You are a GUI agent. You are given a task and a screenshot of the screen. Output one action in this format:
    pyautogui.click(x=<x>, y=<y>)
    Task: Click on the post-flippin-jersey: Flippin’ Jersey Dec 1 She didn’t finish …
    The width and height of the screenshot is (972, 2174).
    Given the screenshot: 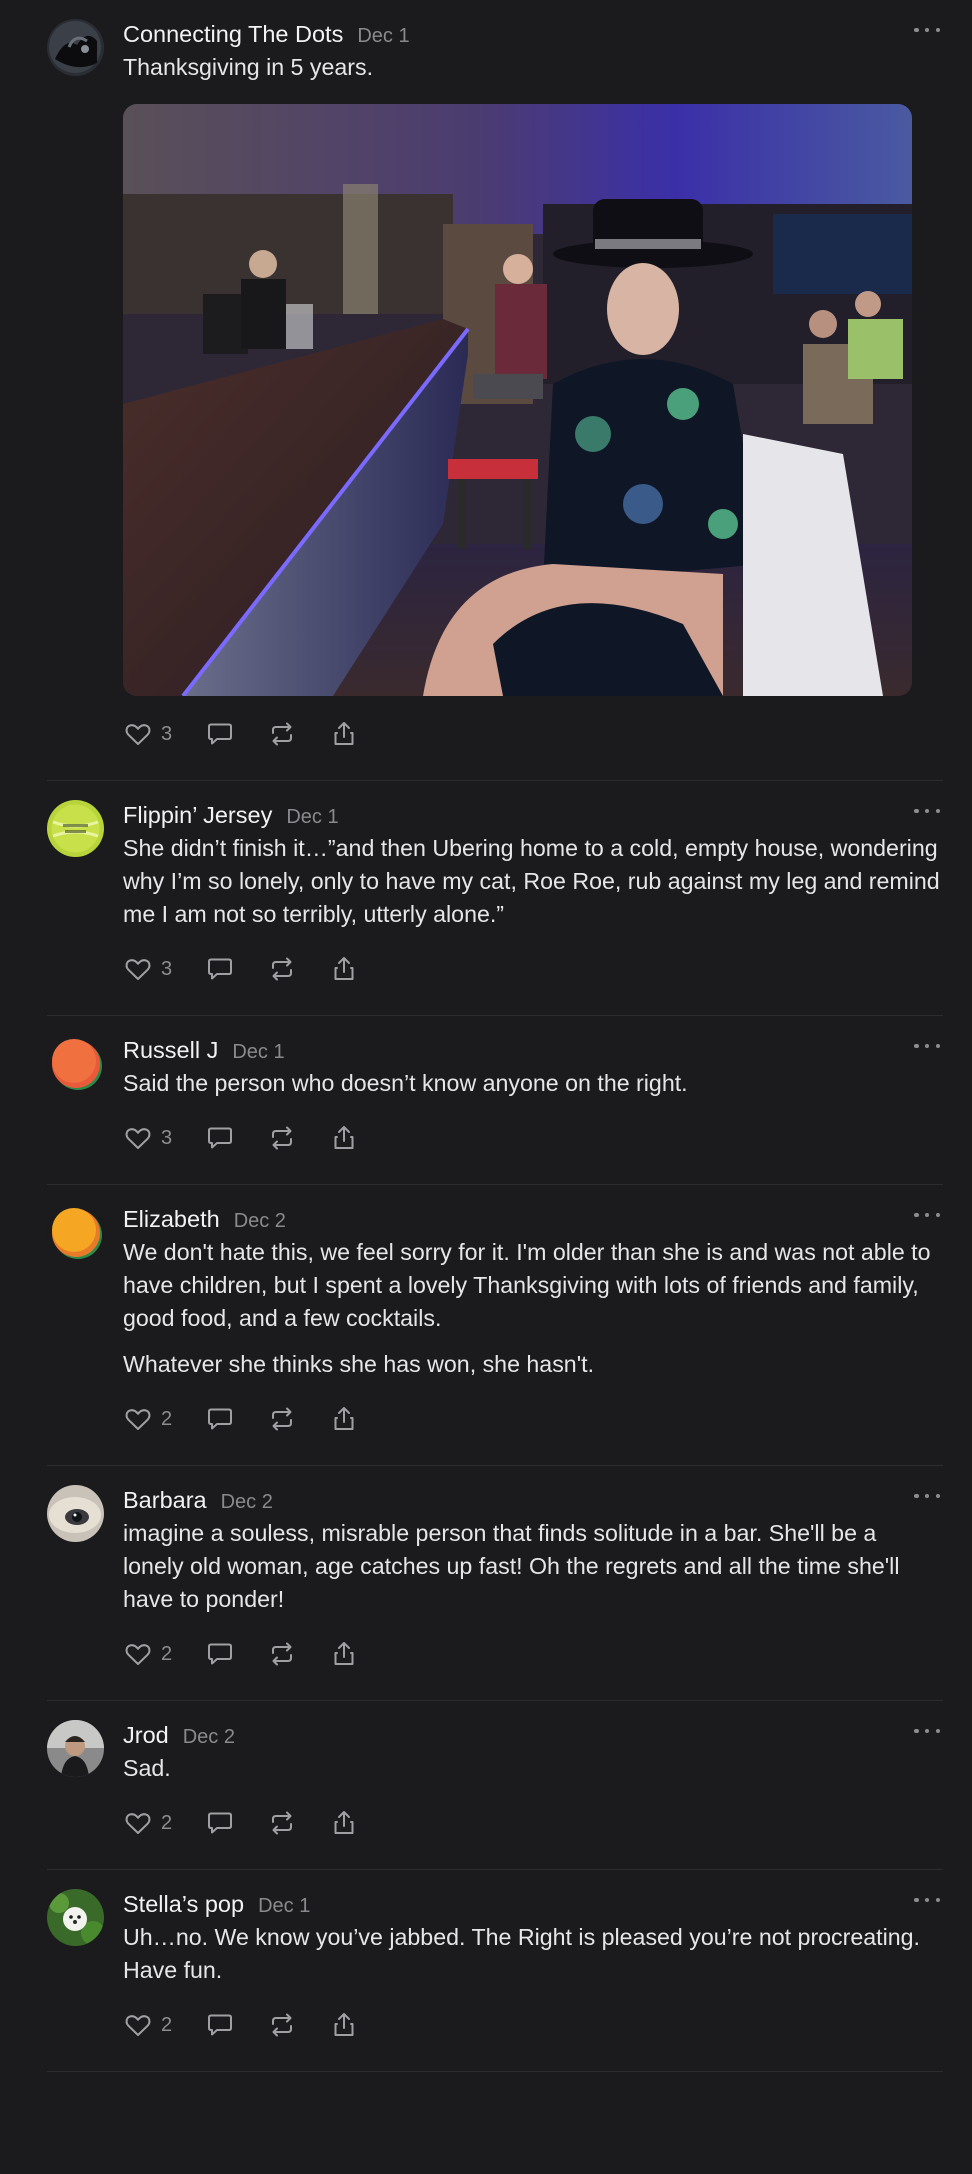 What is the action you would take?
    pyautogui.click(x=495, y=898)
    